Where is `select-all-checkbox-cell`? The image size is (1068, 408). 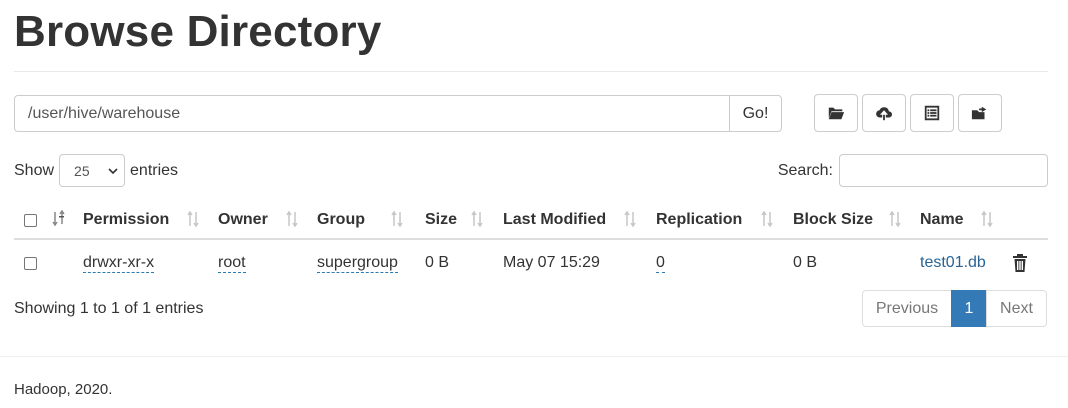 select-all-checkbox-cell is located at coordinates (30, 220).